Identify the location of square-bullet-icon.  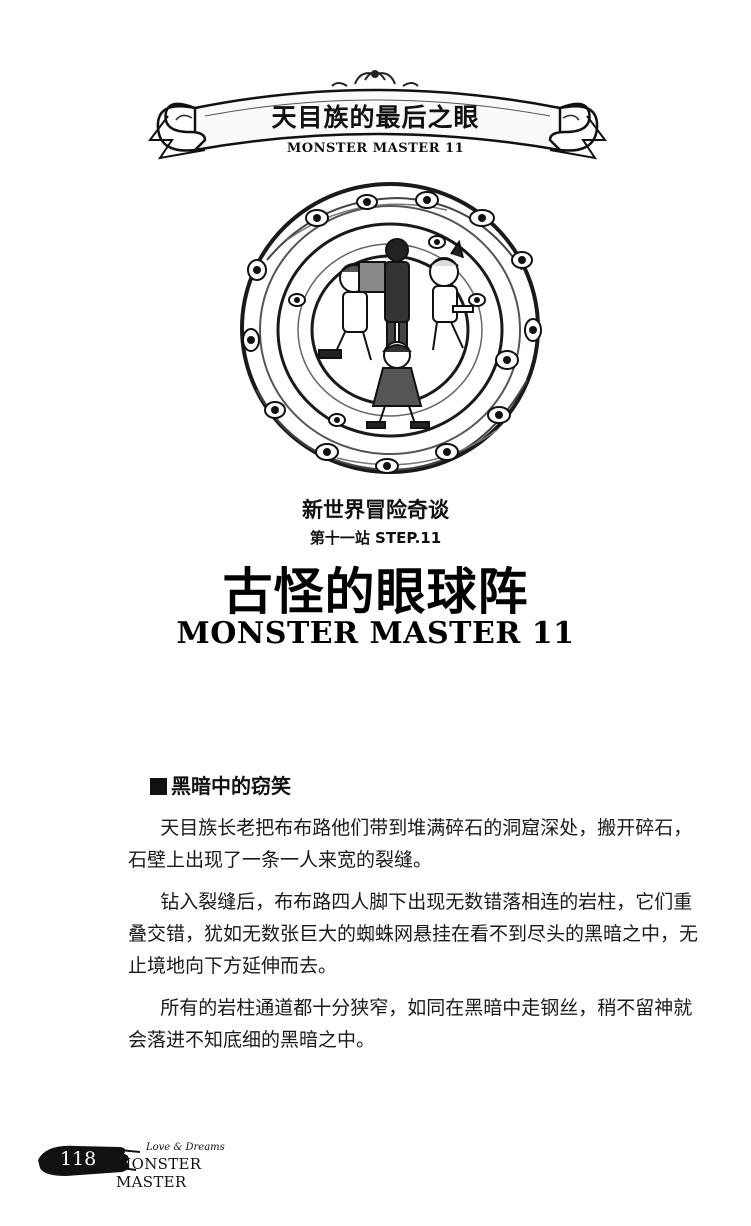
(158, 786).